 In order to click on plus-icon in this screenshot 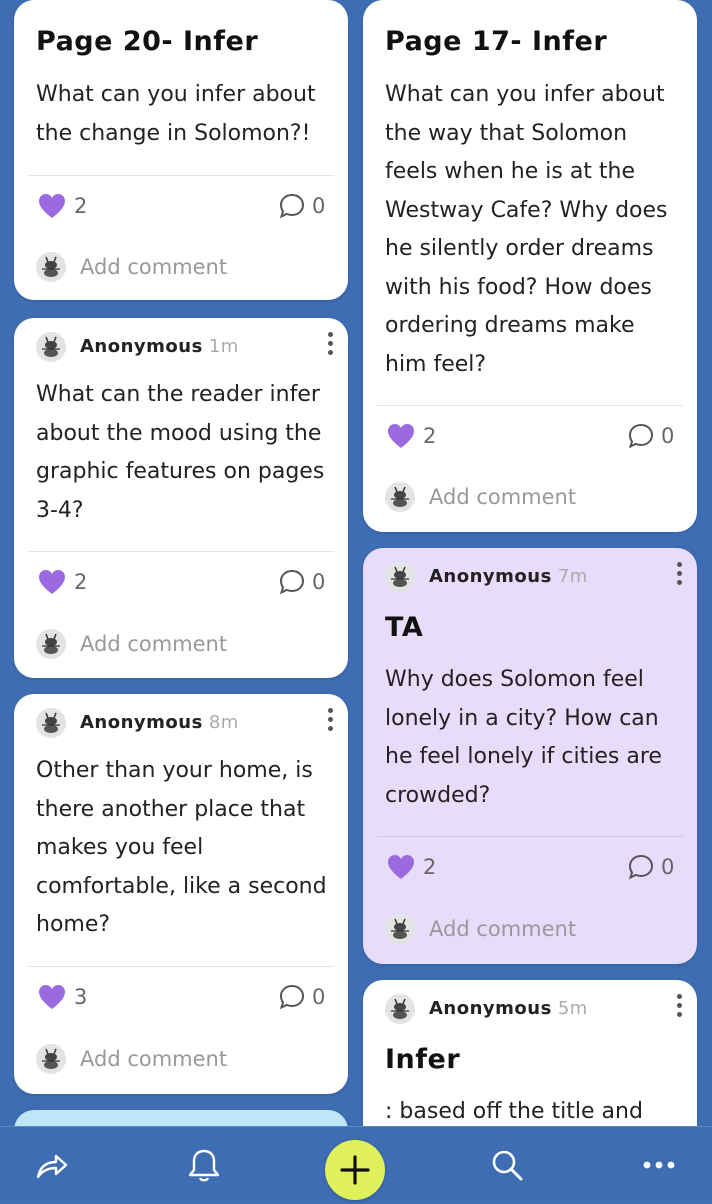, I will do `click(355, 1170)`.